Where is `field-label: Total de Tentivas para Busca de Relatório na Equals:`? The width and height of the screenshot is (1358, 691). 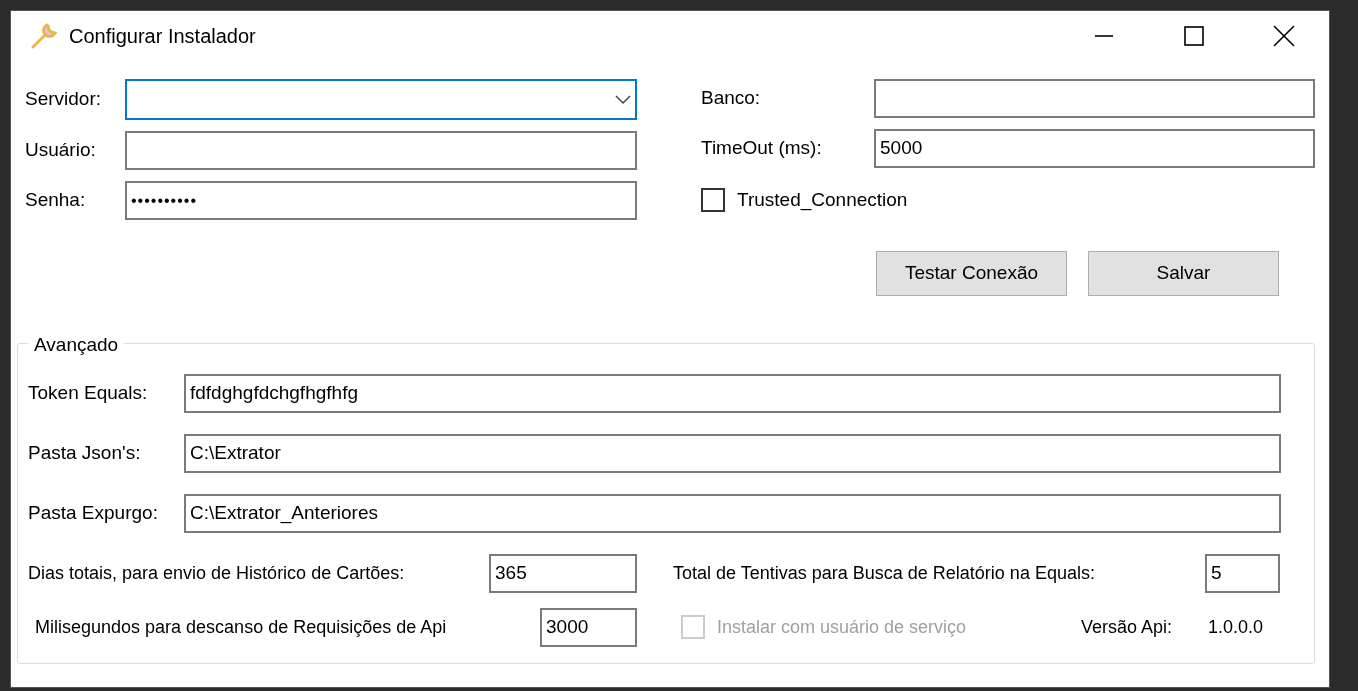 field-label: Total de Tentivas para Busca de Relatório na Equals: is located at coordinates (884, 573).